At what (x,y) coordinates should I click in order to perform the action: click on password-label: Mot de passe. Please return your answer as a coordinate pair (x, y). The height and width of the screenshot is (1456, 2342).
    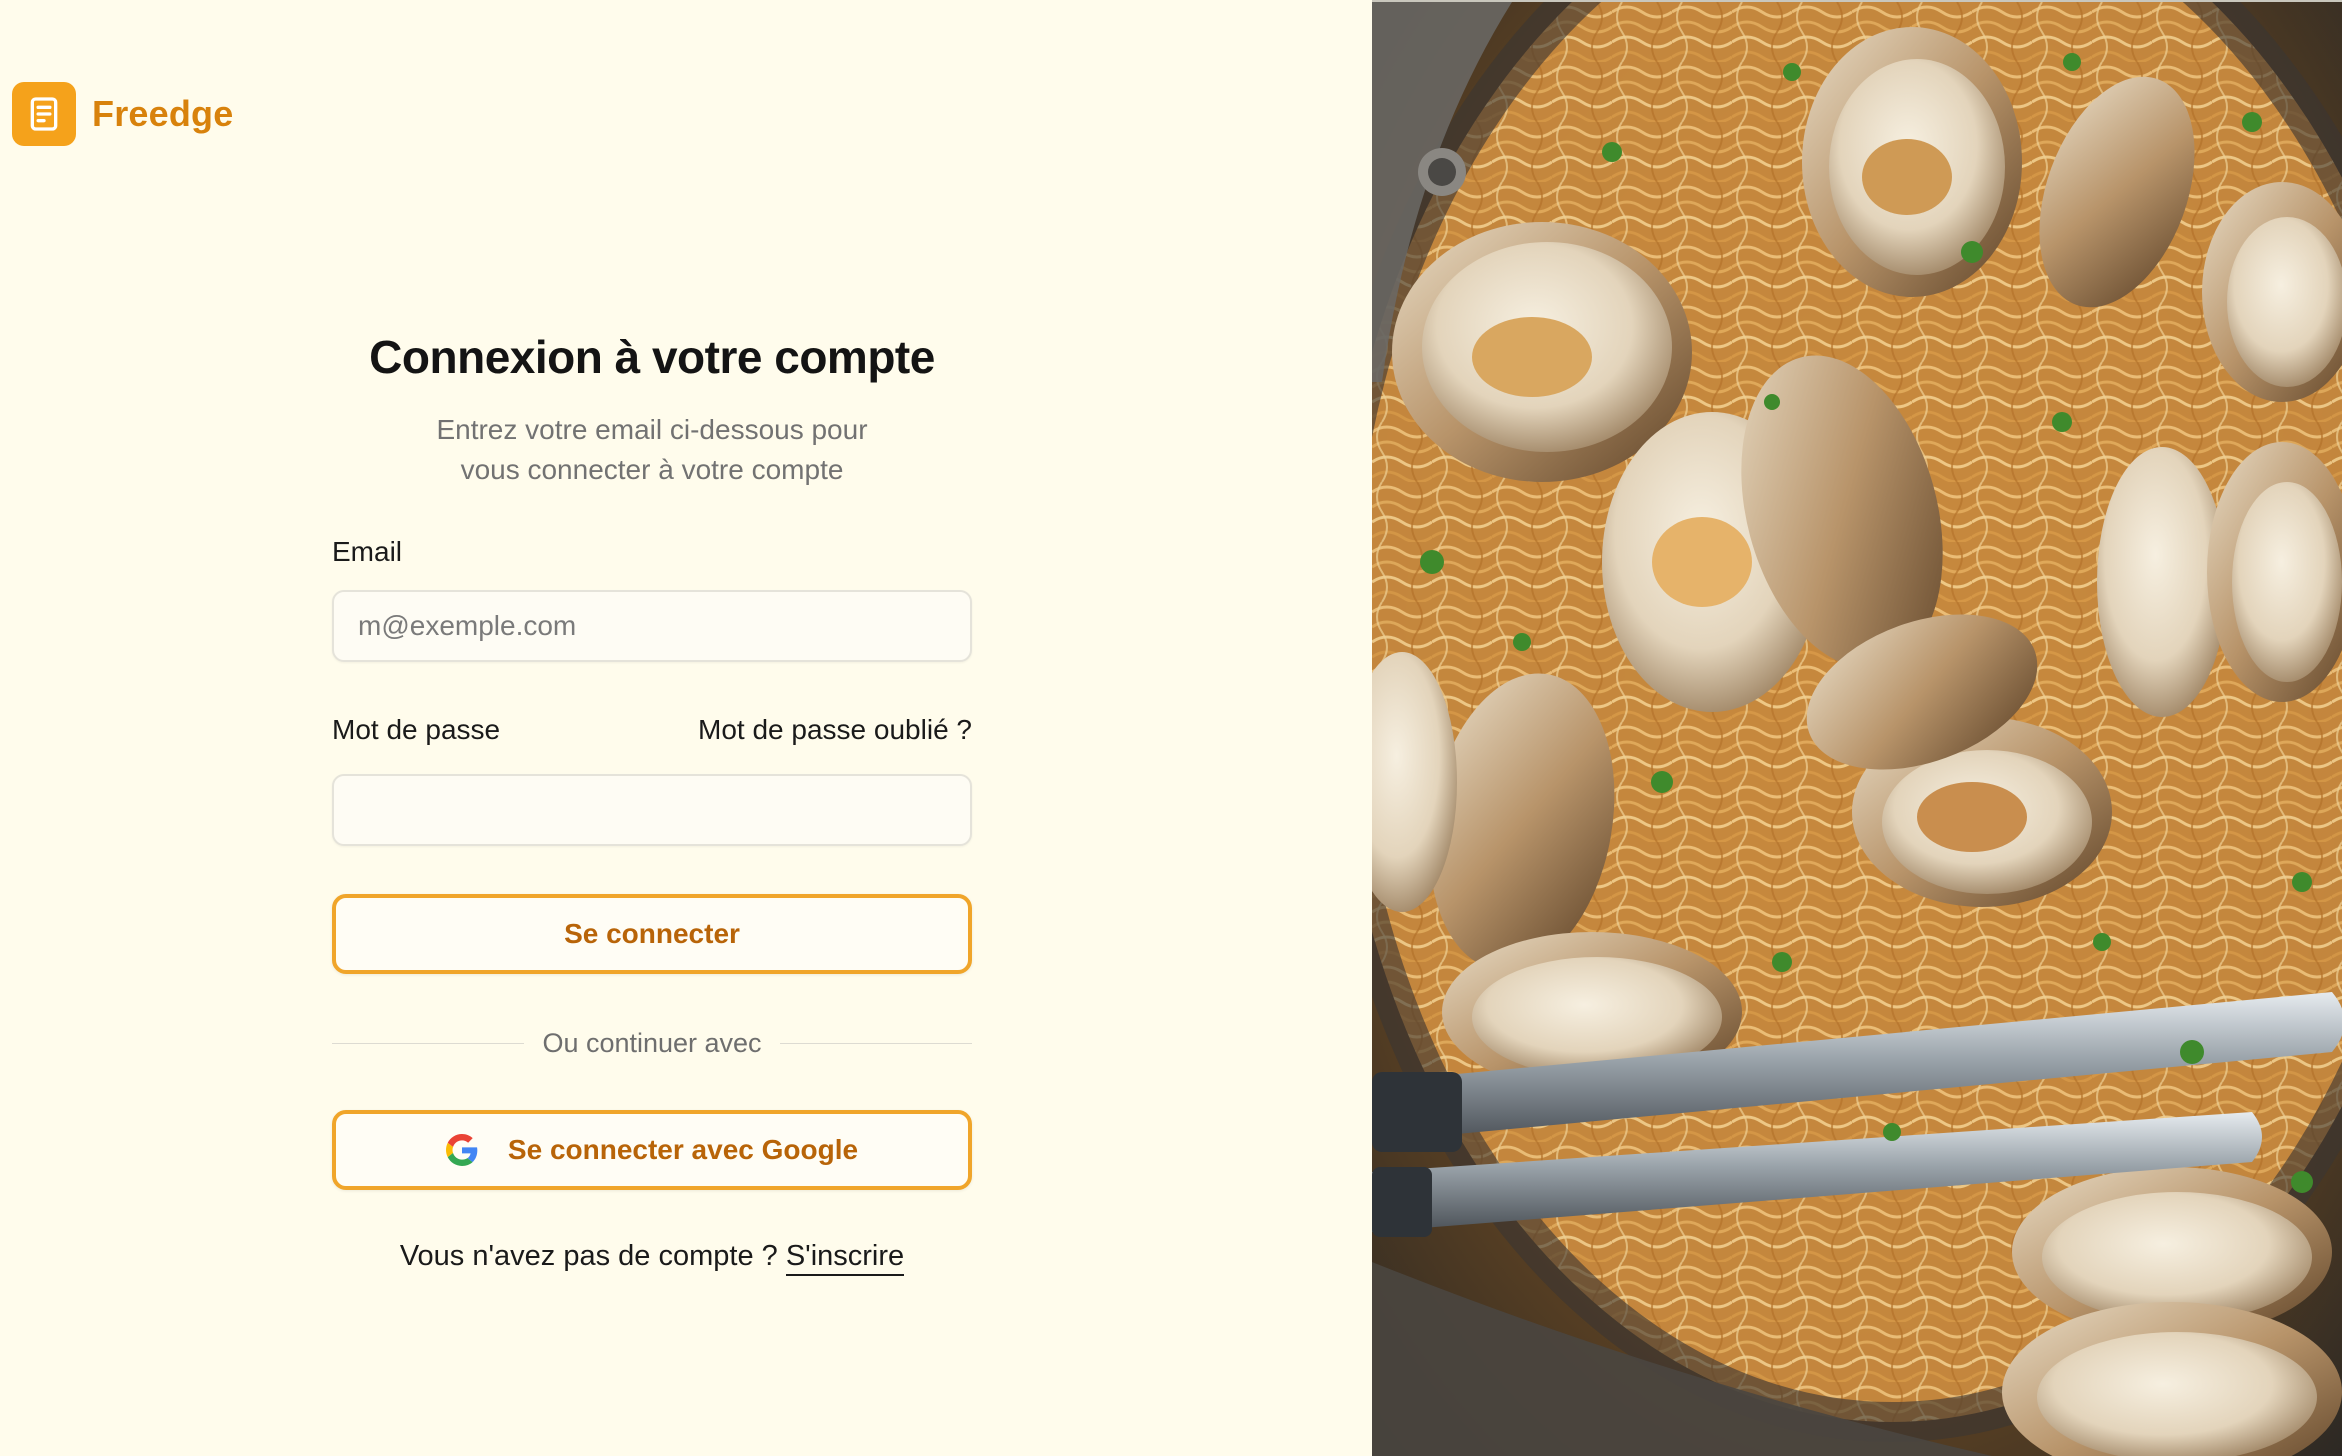
    Looking at the image, I should click on (416, 729).